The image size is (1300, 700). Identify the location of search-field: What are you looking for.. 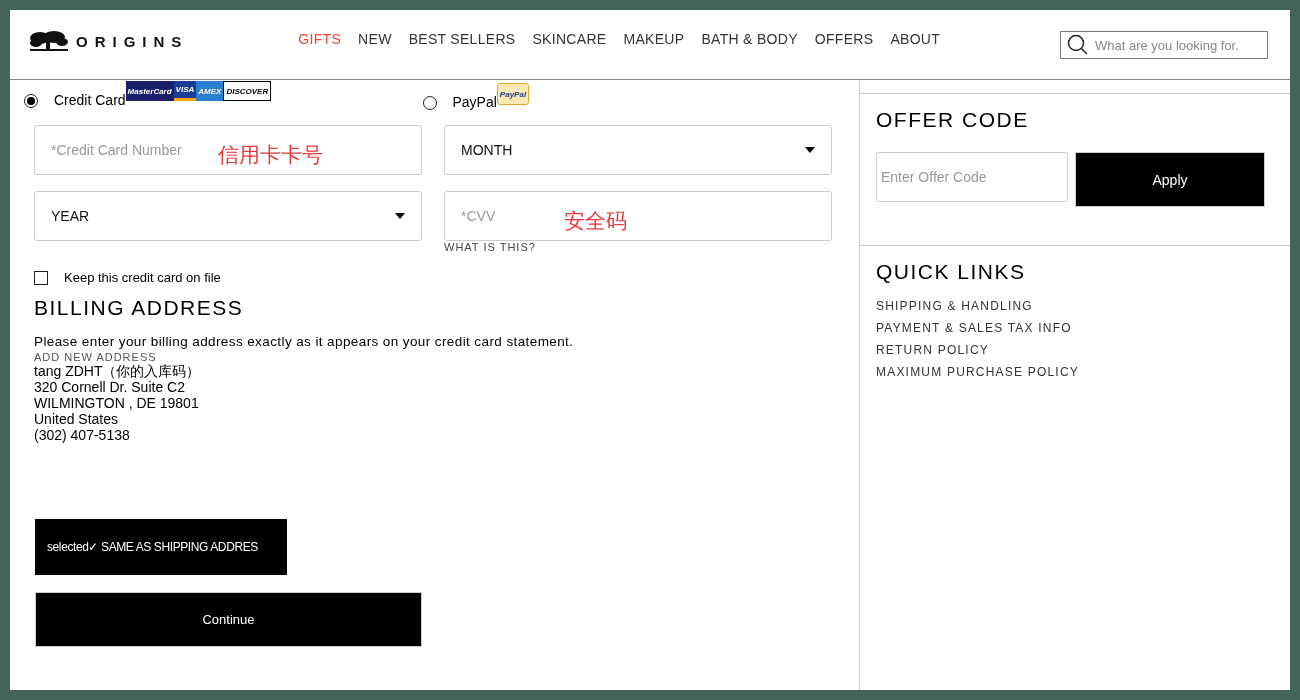
(1164, 45).